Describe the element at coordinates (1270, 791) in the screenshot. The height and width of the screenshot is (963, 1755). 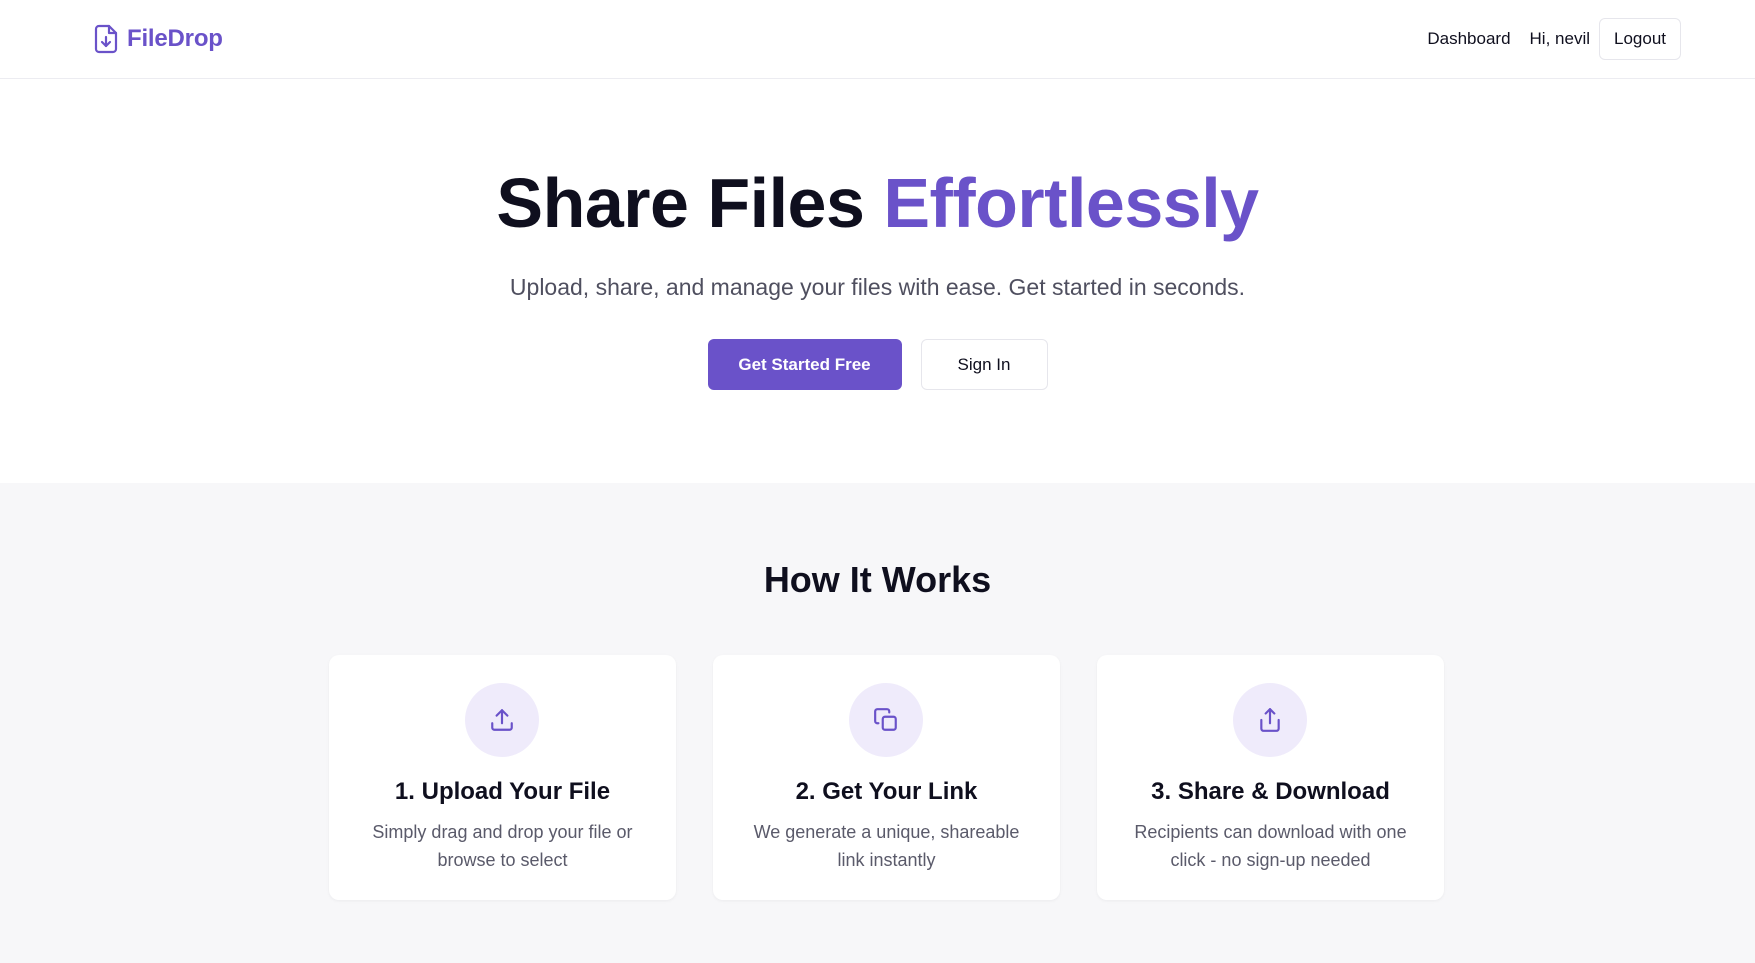
I see `step-title: 3. Share & Download` at that location.